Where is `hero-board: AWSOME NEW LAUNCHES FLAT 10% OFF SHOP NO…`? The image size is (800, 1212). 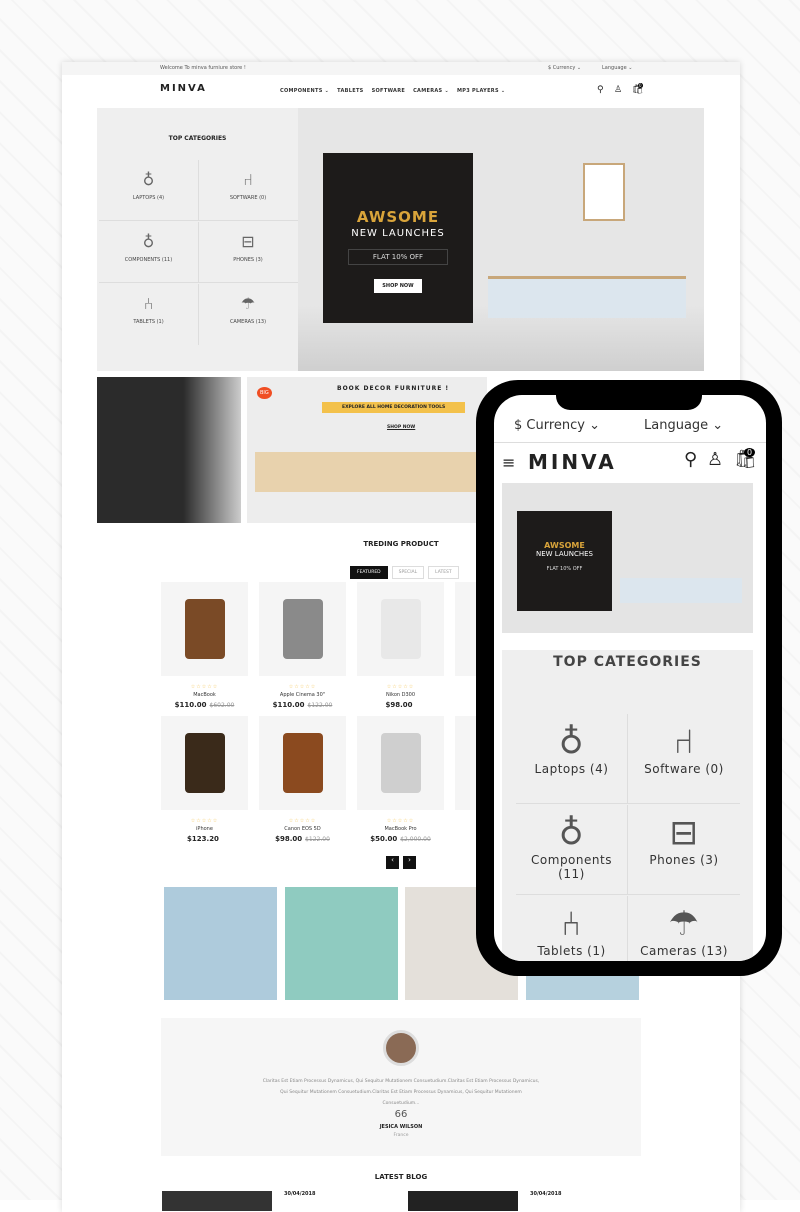
hero-board: AWSOME NEW LAUNCHES FLAT 10% OFF SHOP NO… is located at coordinates (398, 238).